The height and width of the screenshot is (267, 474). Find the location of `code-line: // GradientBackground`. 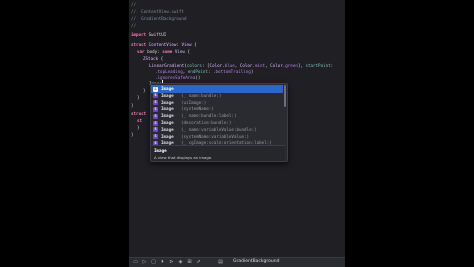

code-line: // GradientBackground is located at coordinates (158, 19).